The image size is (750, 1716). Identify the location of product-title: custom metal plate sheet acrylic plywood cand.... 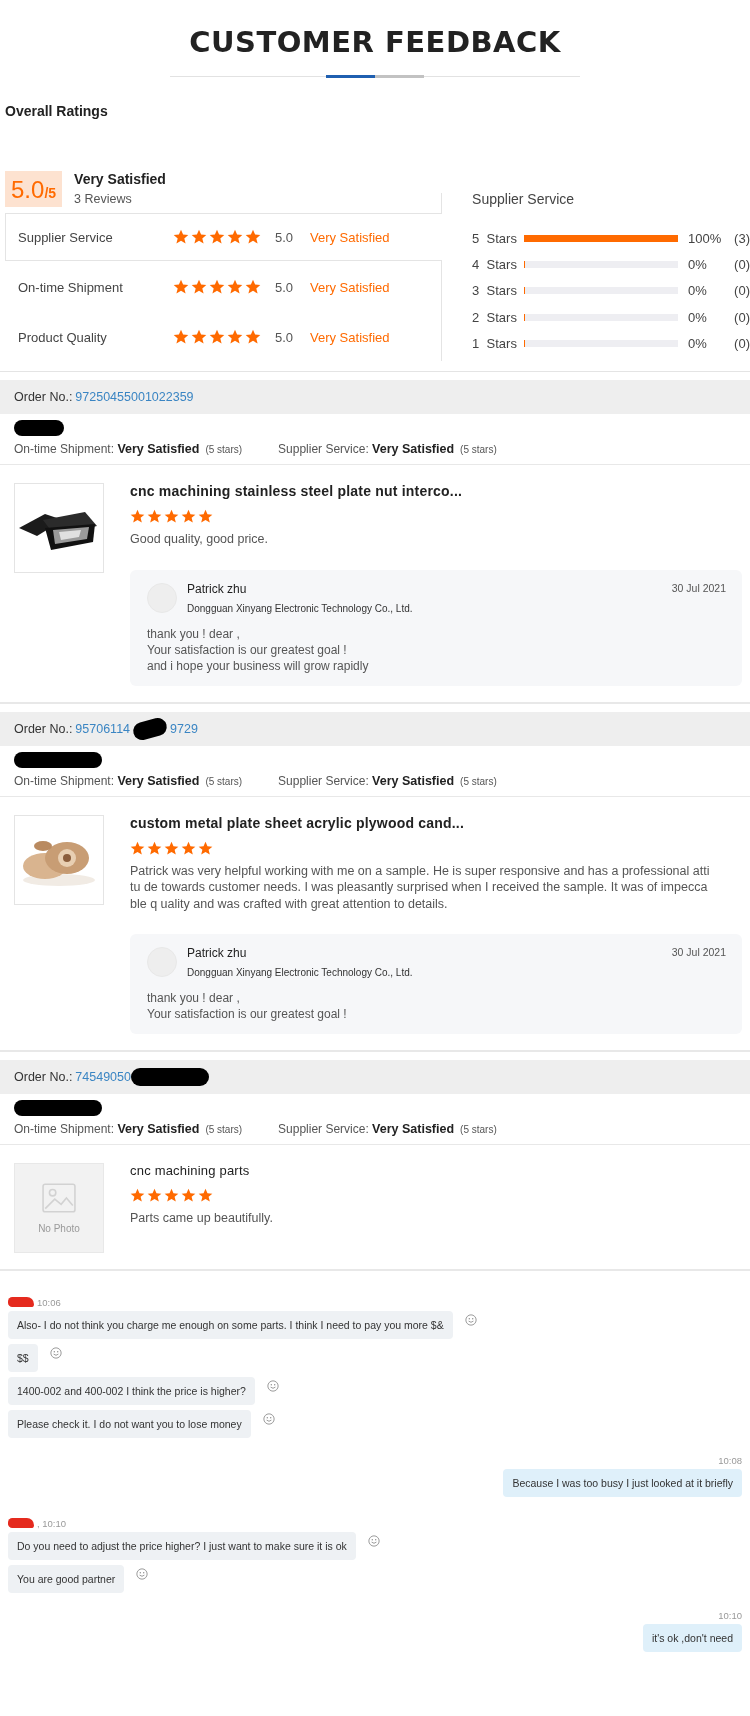
(436, 822).